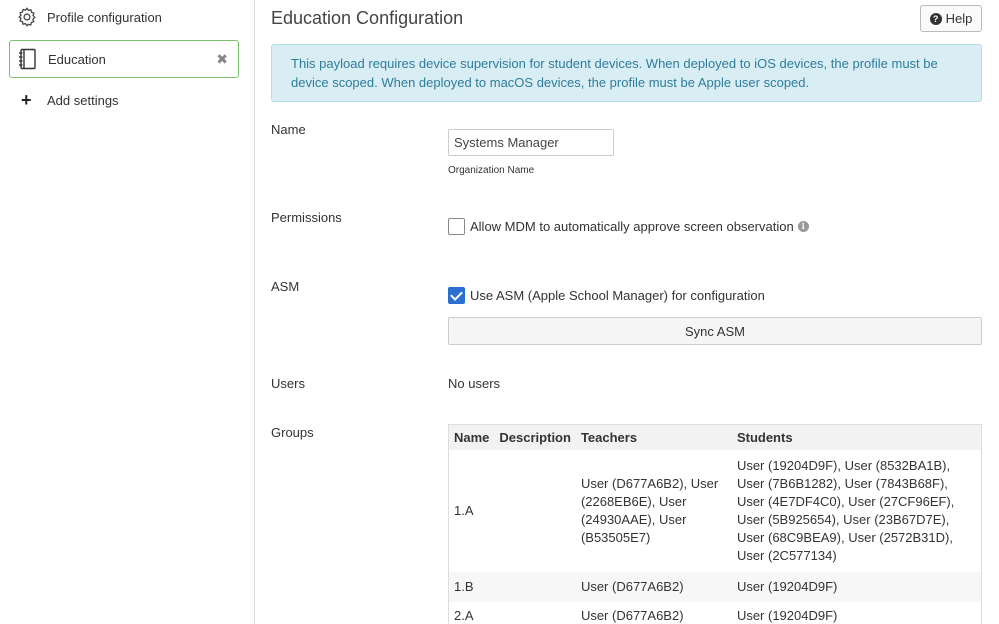 Image resolution: width=999 pixels, height=624 pixels. Describe the element at coordinates (288, 383) in the screenshot. I see `users-label: Users` at that location.